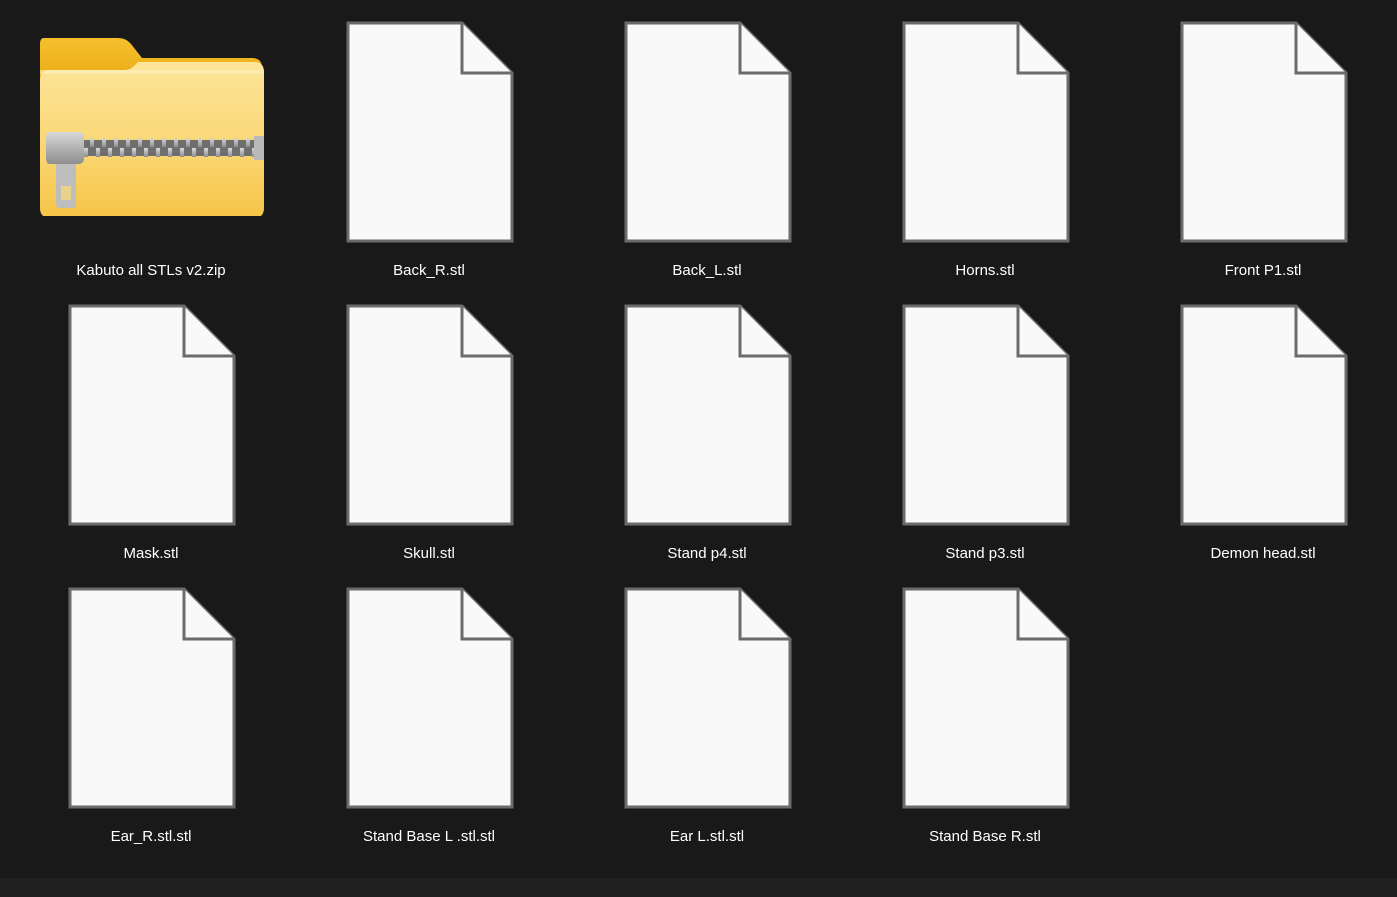  I want to click on file-name-label: Stand p3.stl, so click(985, 553).